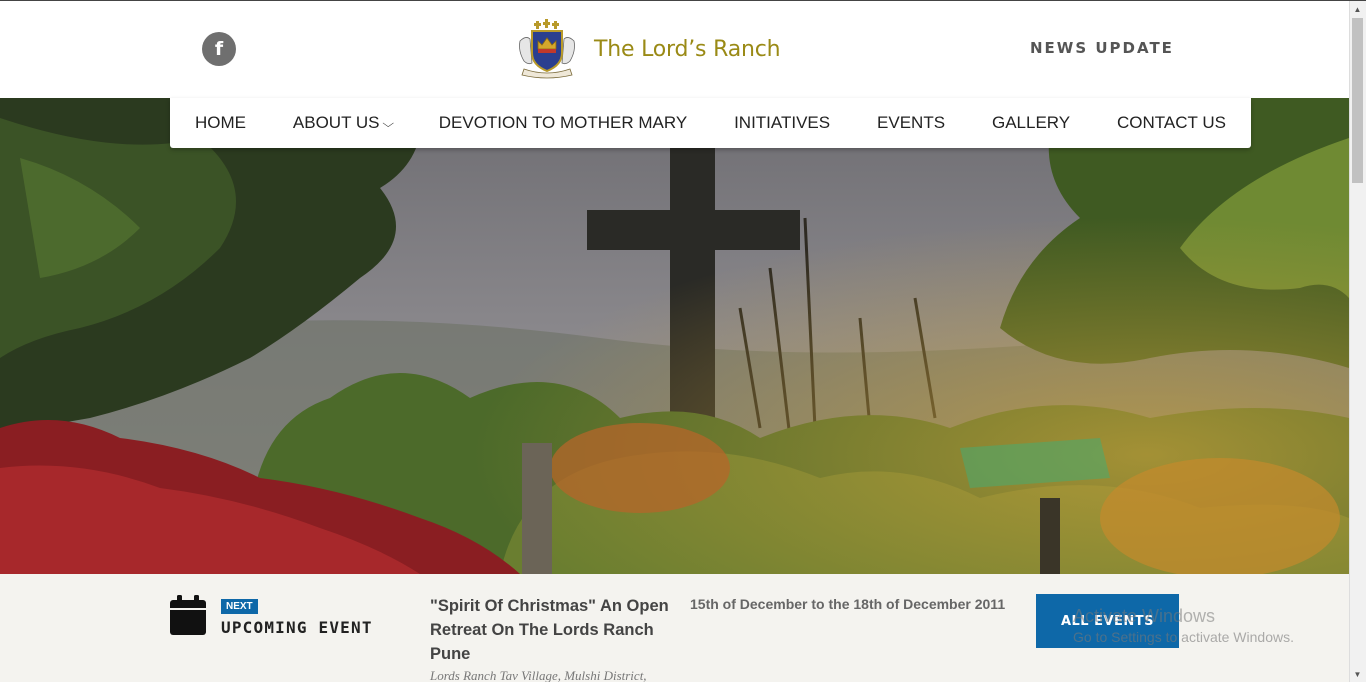 The width and height of the screenshot is (1366, 682). I want to click on nav-item-gallery: GALLERY, so click(1031, 123).